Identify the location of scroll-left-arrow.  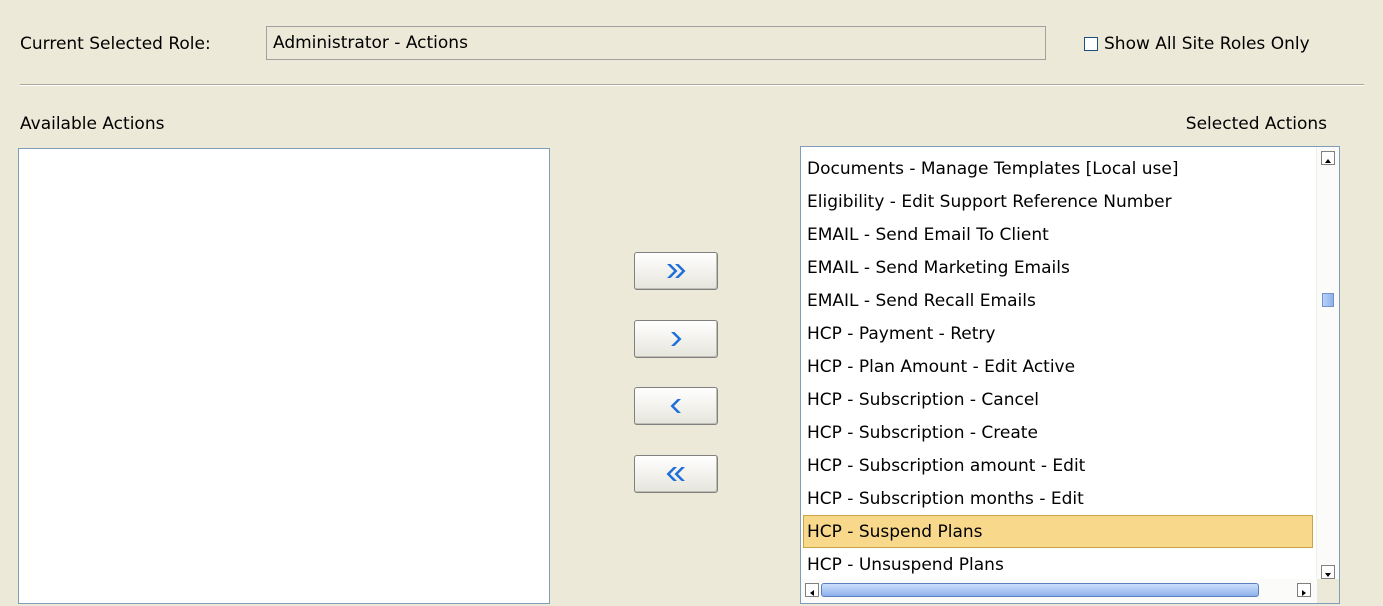
(812, 590).